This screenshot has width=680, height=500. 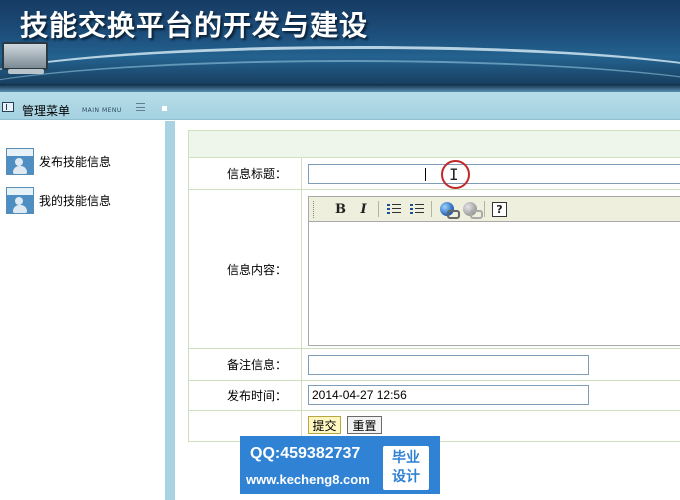 I want to click on publish-time-input: 2014-04-27 12:56, so click(x=448, y=395).